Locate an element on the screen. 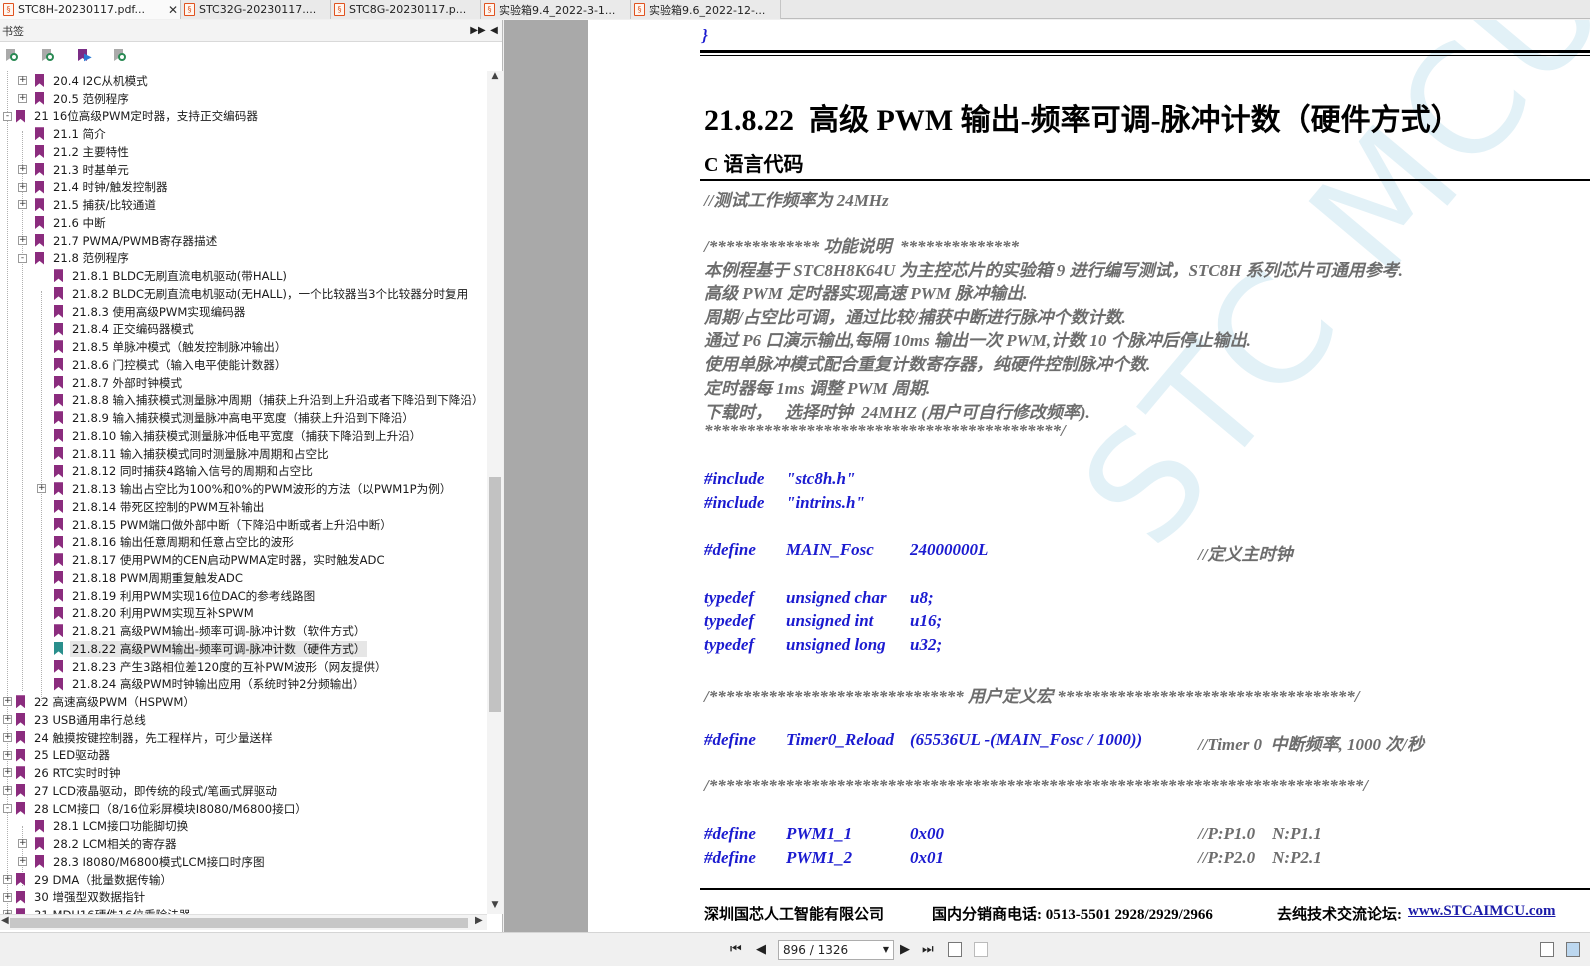 The image size is (1590, 966). bookmark-item: 21.8.11 输入捕获模式同时测量脉冲周期和占空比 is located at coordinates (243, 454).